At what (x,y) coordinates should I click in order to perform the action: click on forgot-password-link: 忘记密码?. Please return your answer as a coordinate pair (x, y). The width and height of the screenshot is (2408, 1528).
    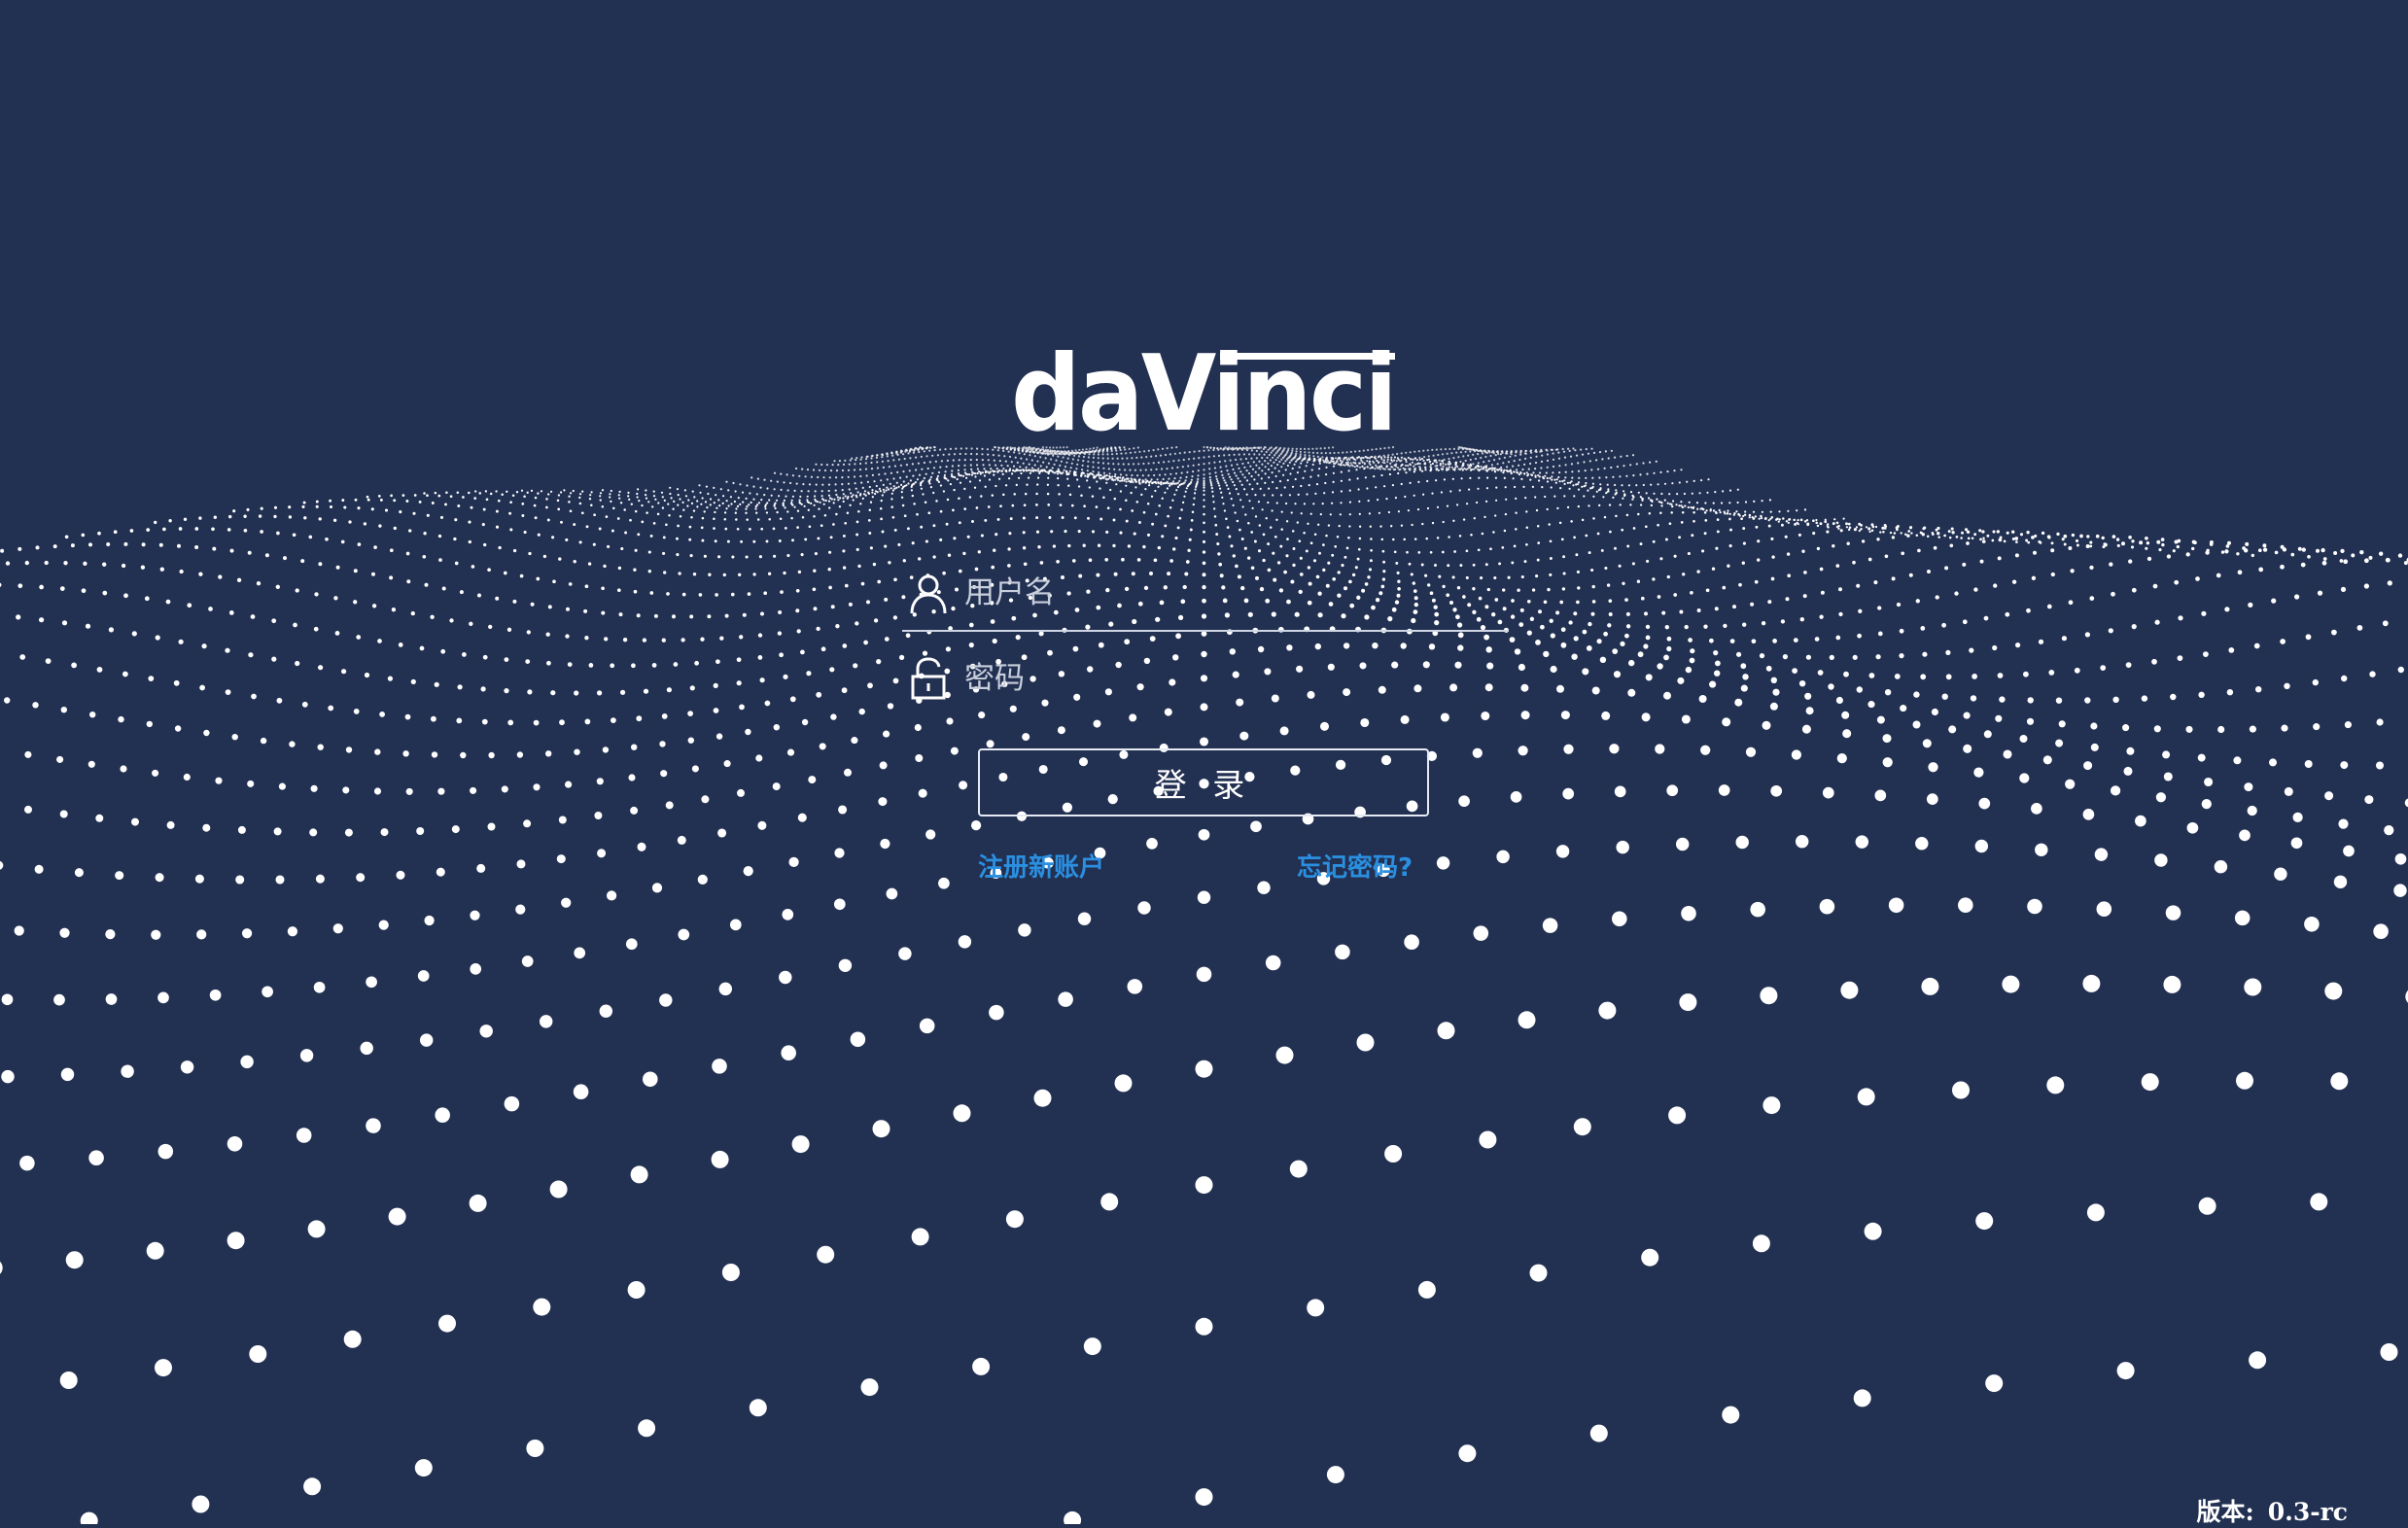
    Looking at the image, I should click on (1355, 866).